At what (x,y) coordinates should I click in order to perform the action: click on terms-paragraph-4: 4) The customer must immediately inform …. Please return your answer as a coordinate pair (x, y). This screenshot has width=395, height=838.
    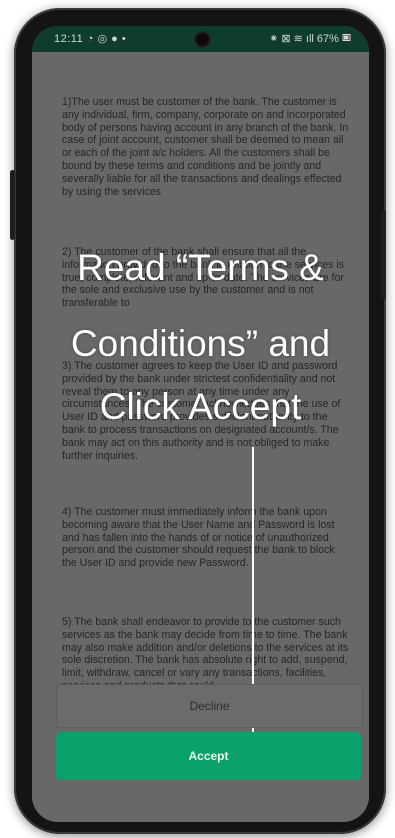
    Looking at the image, I should click on (198, 538).